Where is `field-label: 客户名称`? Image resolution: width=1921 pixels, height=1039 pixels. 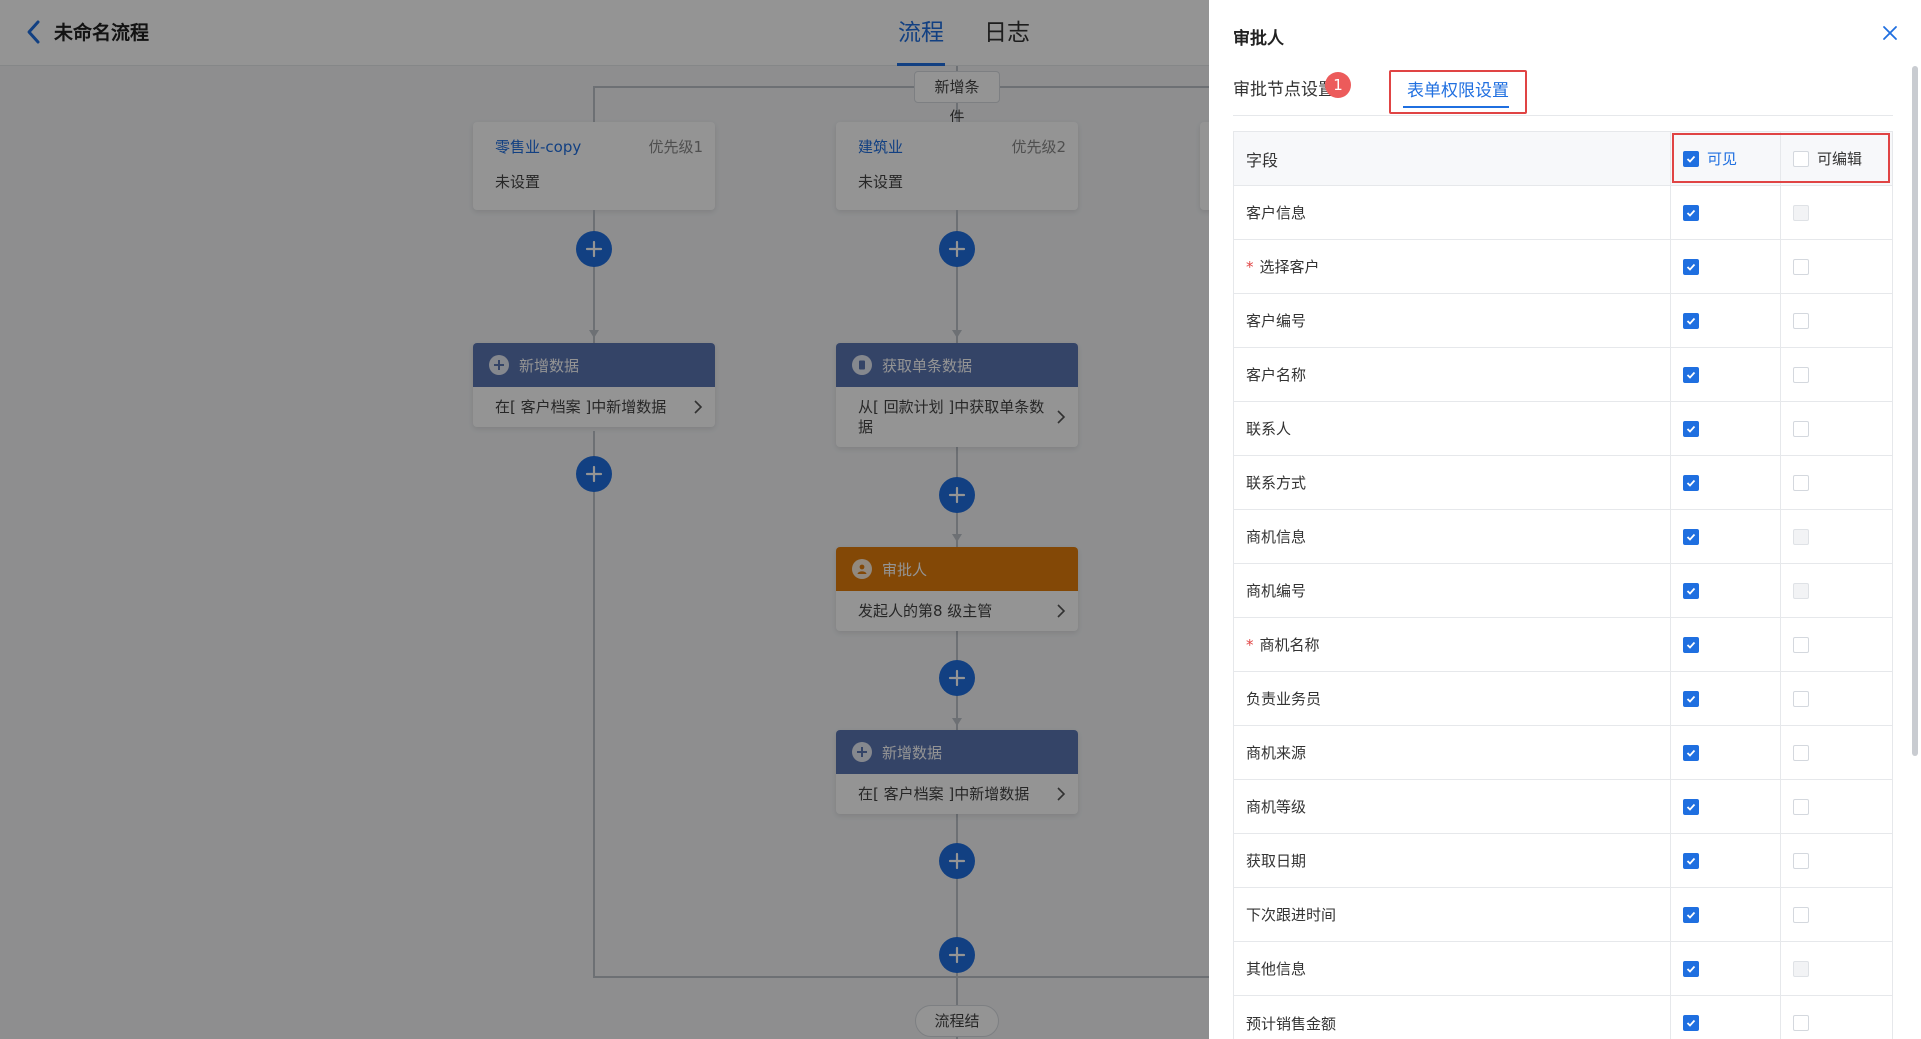 field-label: 客户名称 is located at coordinates (1276, 375).